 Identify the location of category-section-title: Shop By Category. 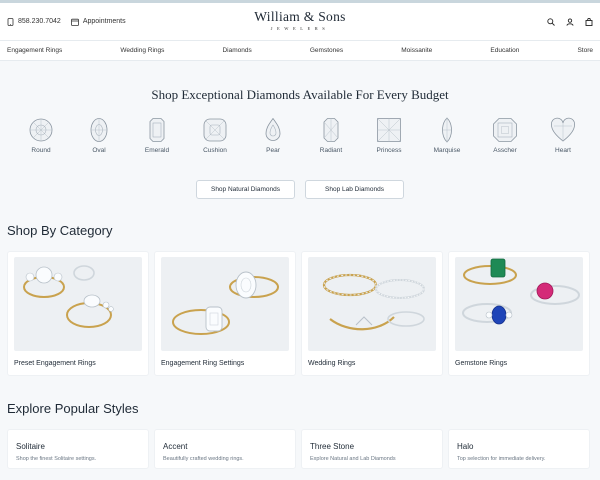
(60, 230).